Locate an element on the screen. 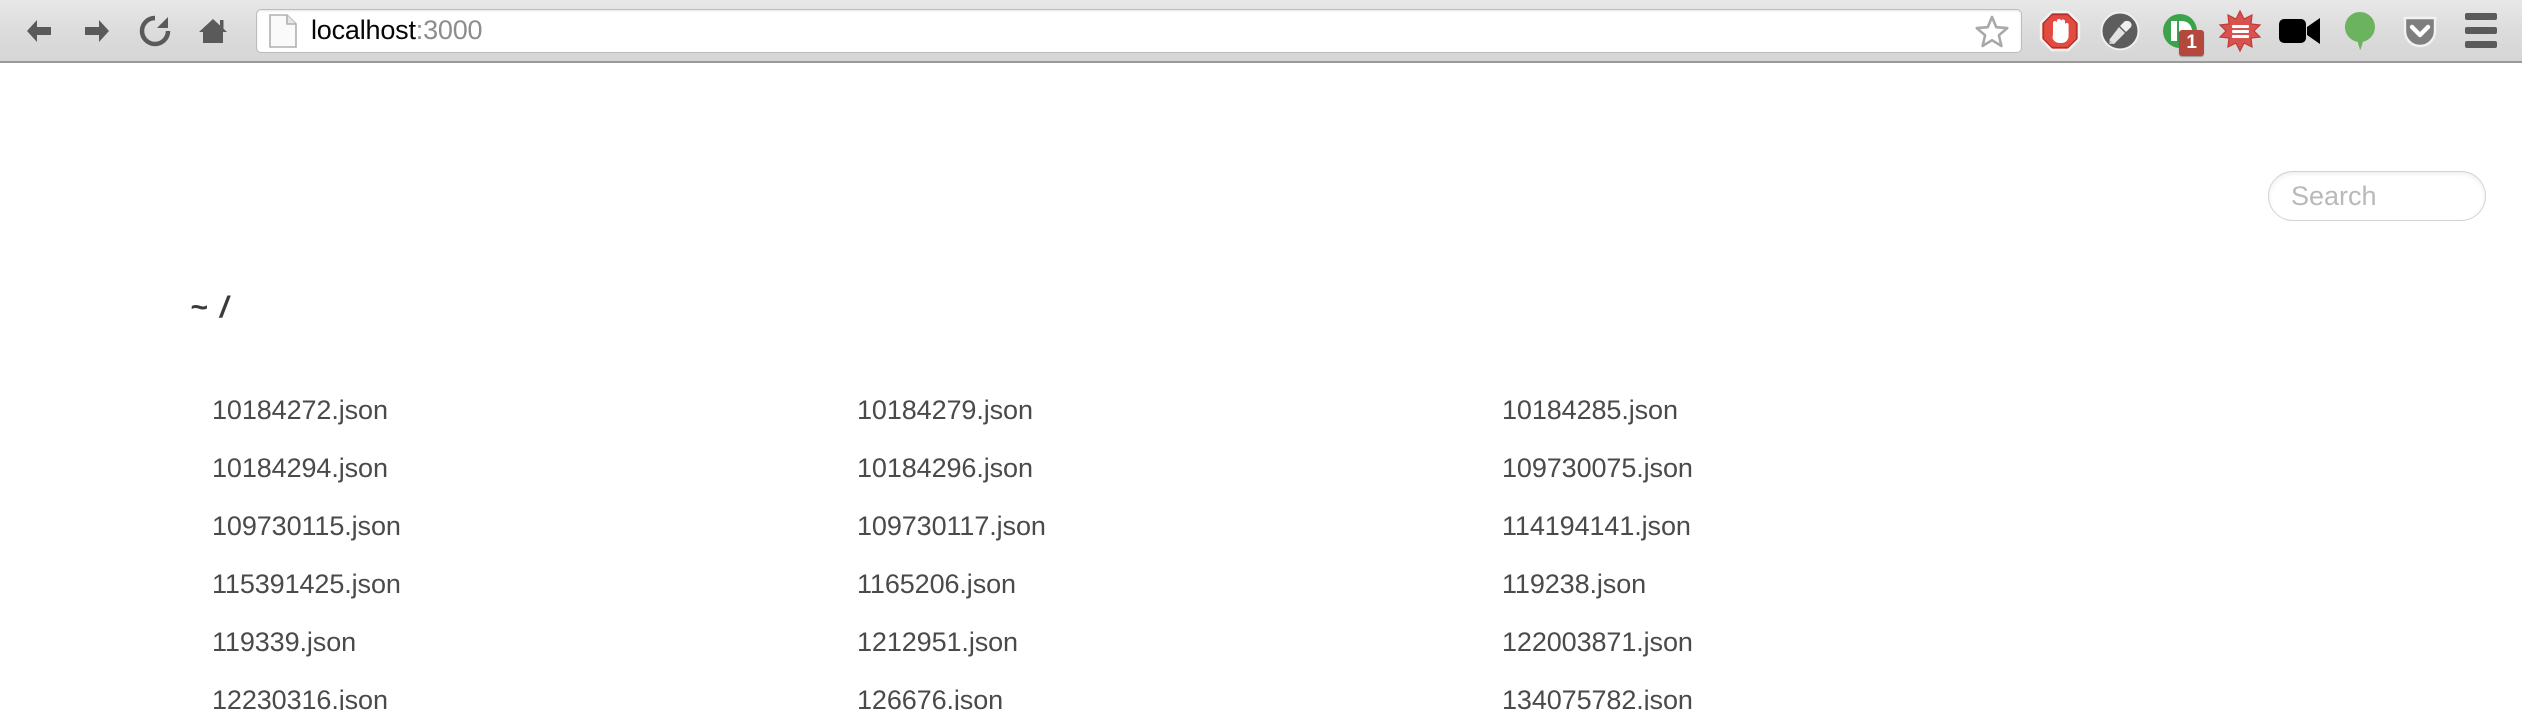 Image resolution: width=2522 pixels, height=710 pixels. file-link: 1165206.json is located at coordinates (1179, 584).